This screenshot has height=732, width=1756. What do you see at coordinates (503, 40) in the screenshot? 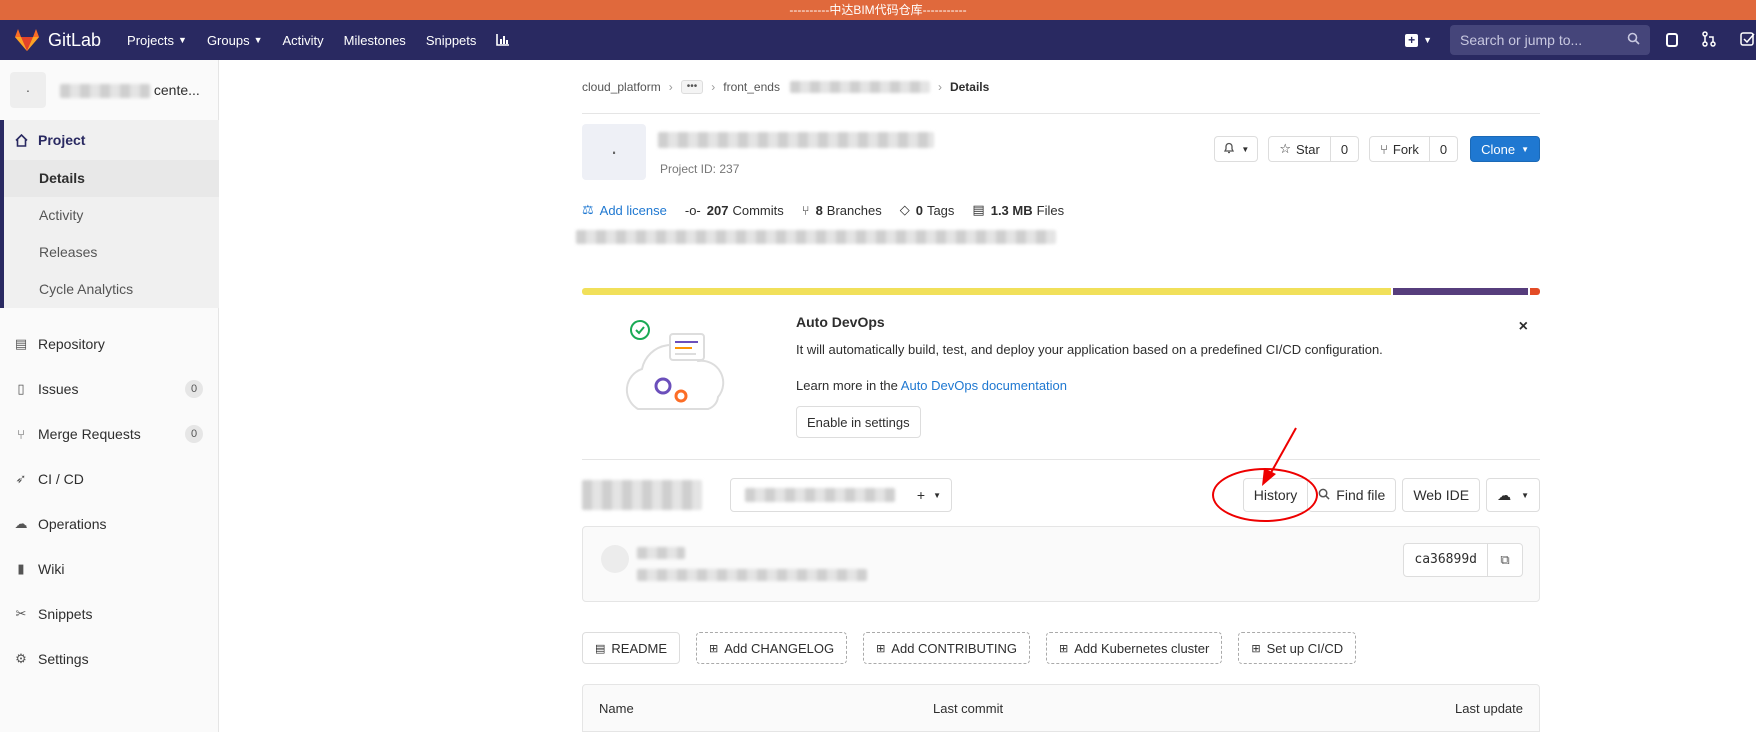
I see `chart-icon` at bounding box center [503, 40].